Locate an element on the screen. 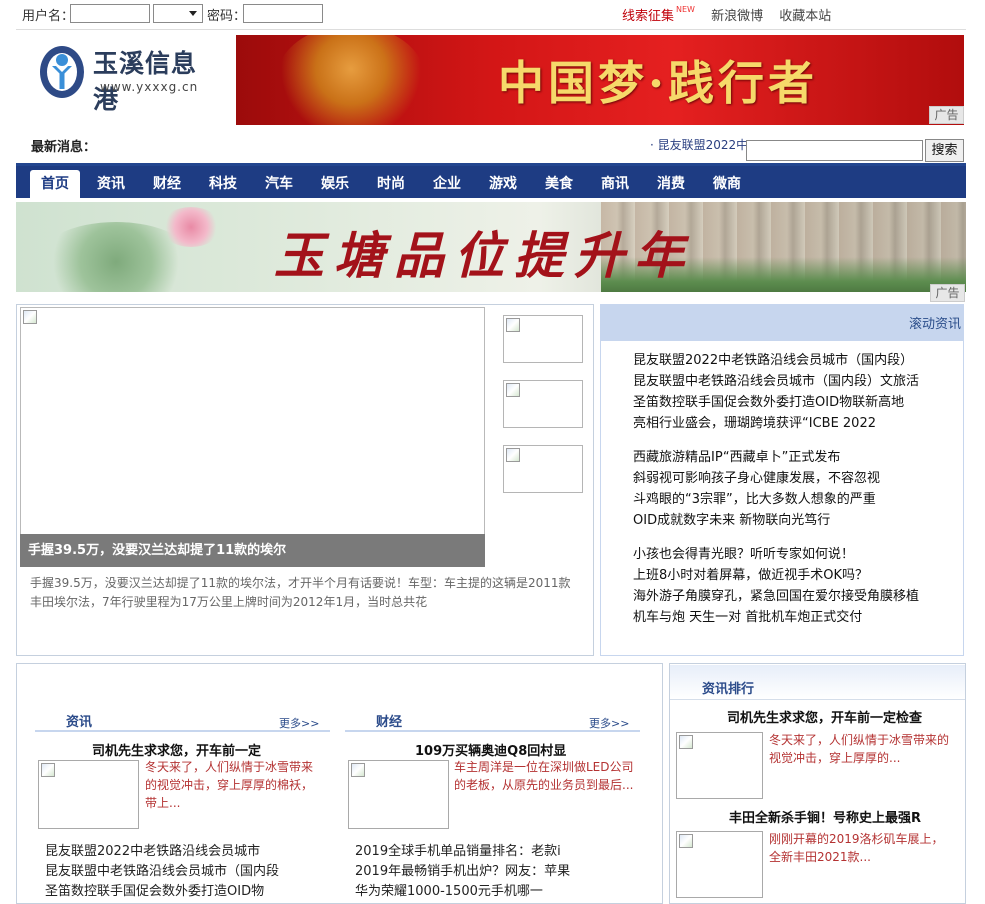  list-item: 圣笛数控联手国促会数外委打造OID物 is located at coordinates (162, 892).